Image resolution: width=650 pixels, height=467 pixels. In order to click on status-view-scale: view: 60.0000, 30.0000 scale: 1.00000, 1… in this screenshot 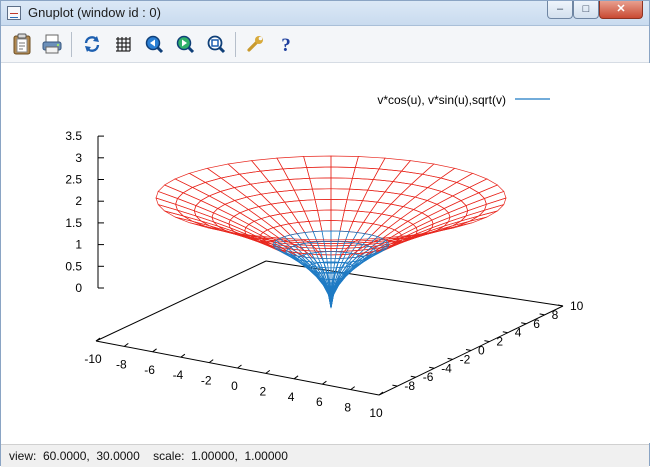, I will do `click(148, 456)`.